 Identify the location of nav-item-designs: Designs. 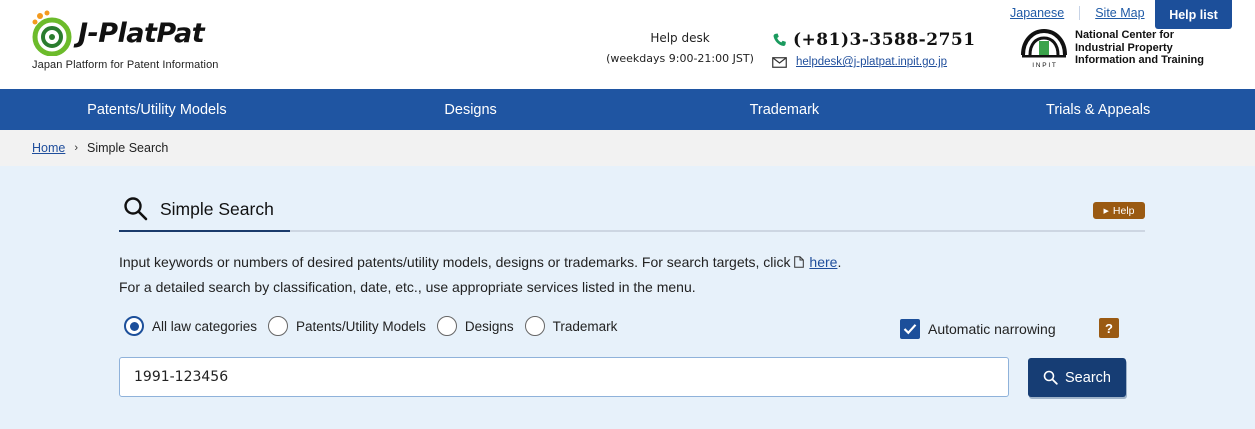
(471, 109).